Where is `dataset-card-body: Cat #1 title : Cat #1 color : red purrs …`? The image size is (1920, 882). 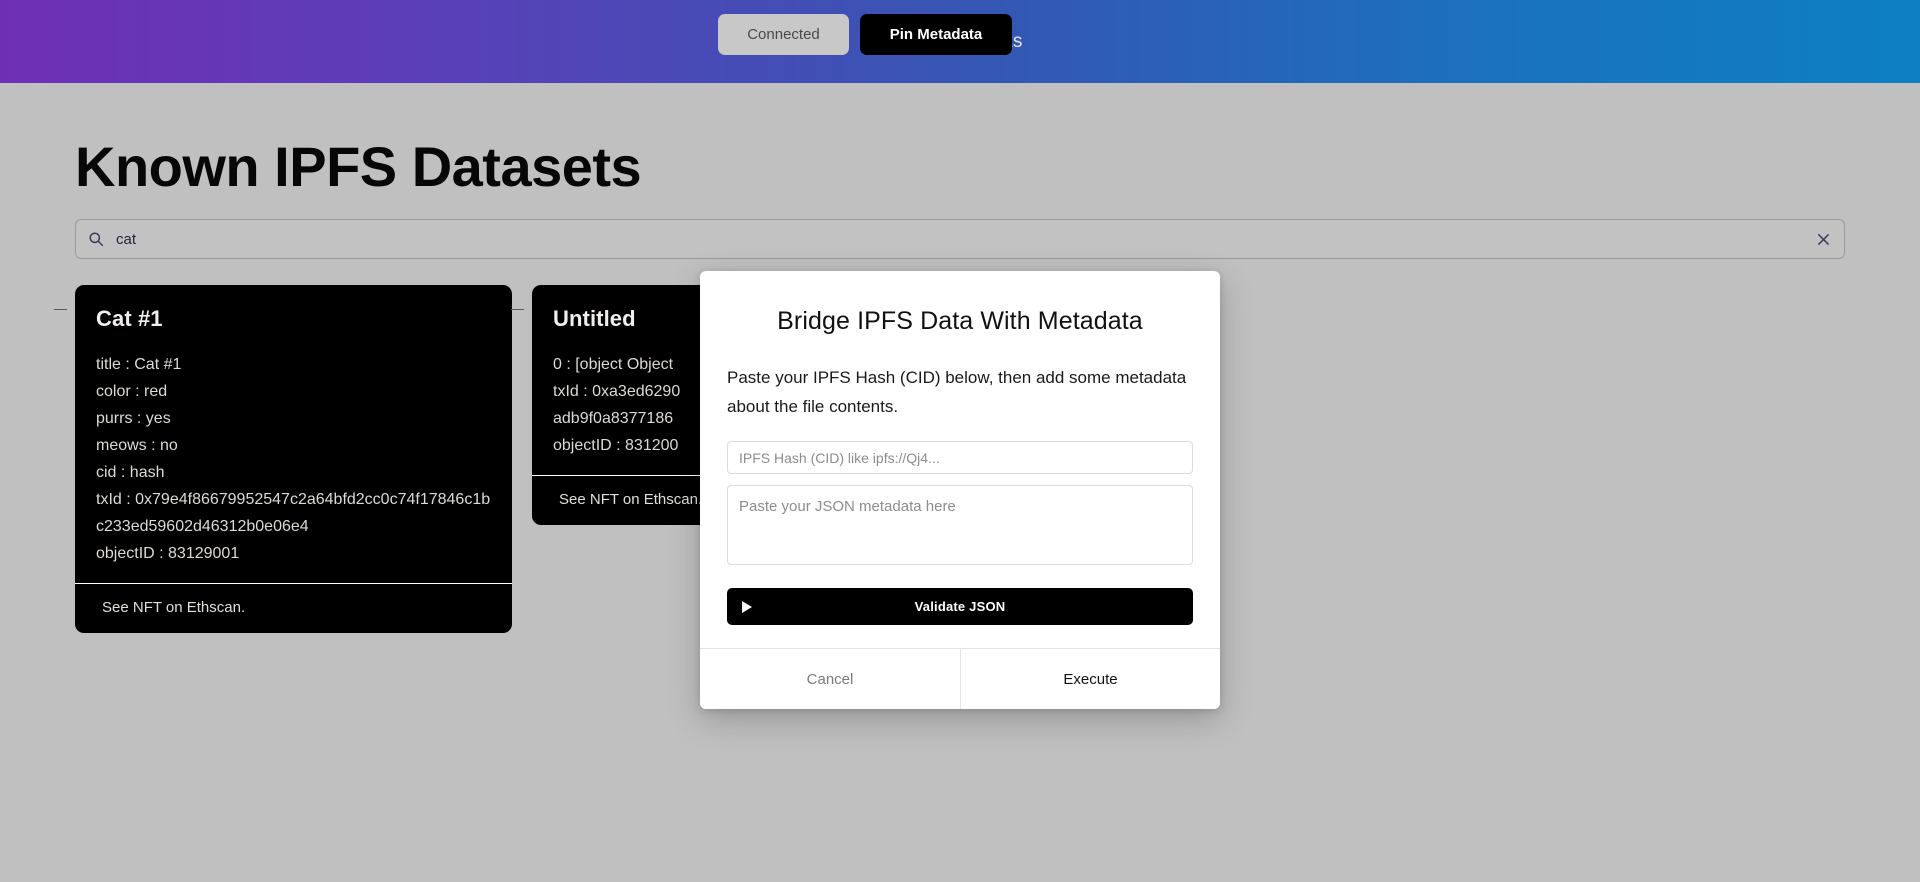
dataset-card-body: Cat #1 title : Cat #1 color : red purrs … is located at coordinates (293, 434).